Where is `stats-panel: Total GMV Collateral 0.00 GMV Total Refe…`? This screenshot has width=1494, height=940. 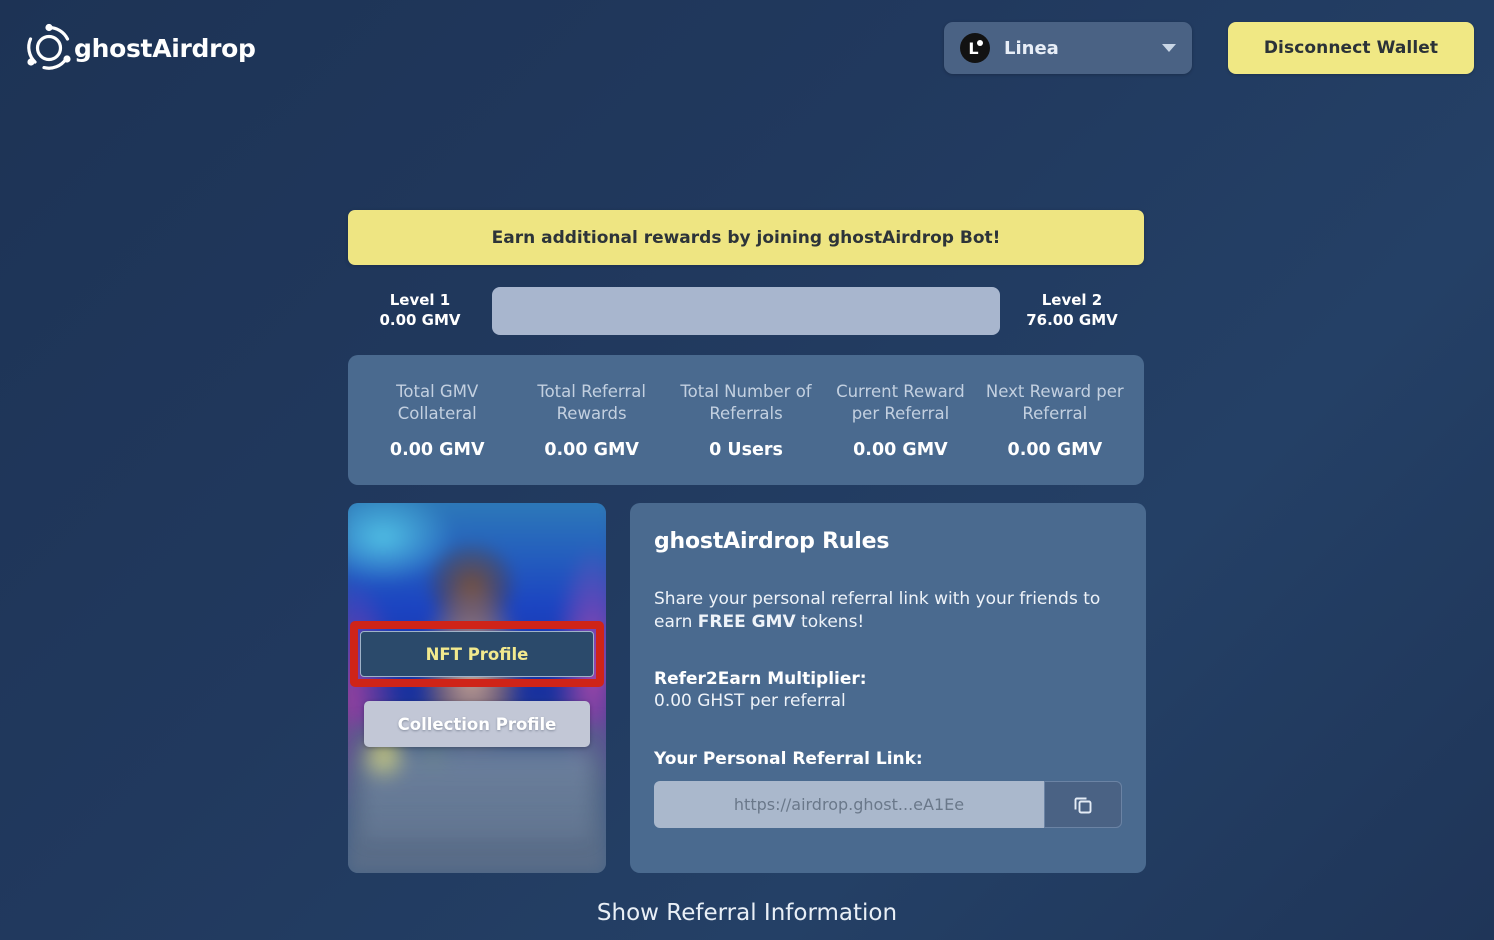 stats-panel: Total GMV Collateral 0.00 GMV Total Refe… is located at coordinates (746, 420).